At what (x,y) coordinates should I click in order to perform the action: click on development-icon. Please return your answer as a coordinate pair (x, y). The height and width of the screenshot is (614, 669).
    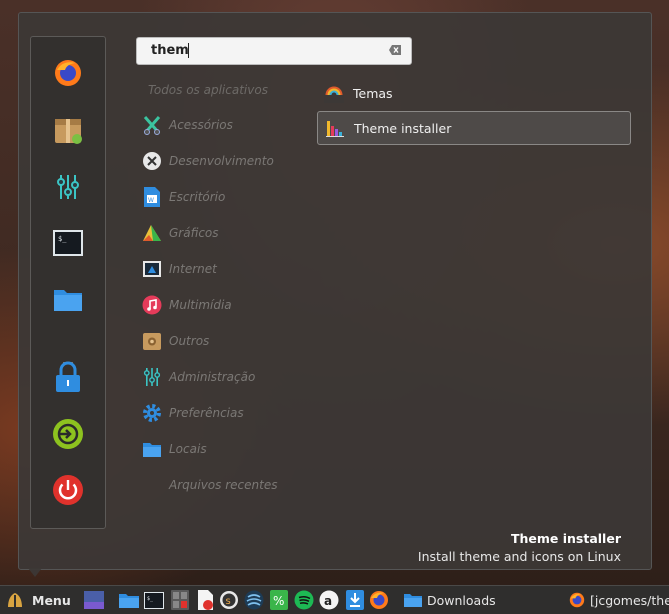
    Looking at the image, I should click on (152, 161).